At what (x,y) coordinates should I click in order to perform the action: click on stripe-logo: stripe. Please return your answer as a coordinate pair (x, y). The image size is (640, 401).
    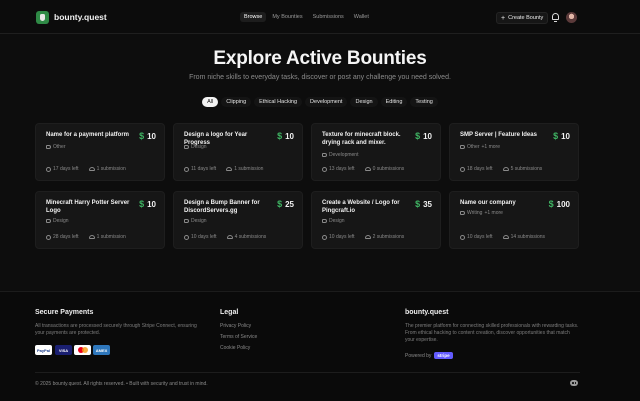
    Looking at the image, I should click on (443, 355).